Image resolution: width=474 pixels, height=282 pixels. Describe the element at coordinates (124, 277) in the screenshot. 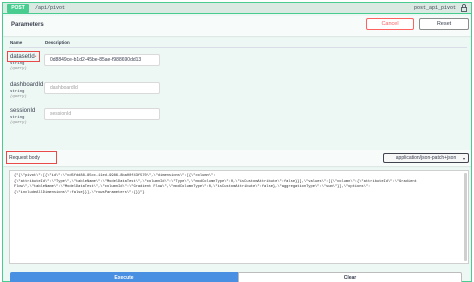

I see `execute-button: Execute` at that location.